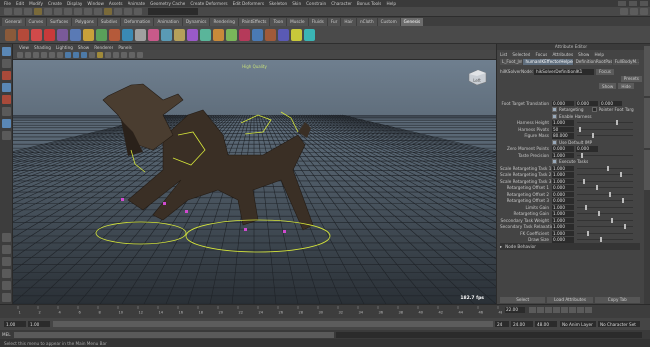  What do you see at coordinates (608, 86) in the screenshot?
I see `show-button: Show` at bounding box center [608, 86].